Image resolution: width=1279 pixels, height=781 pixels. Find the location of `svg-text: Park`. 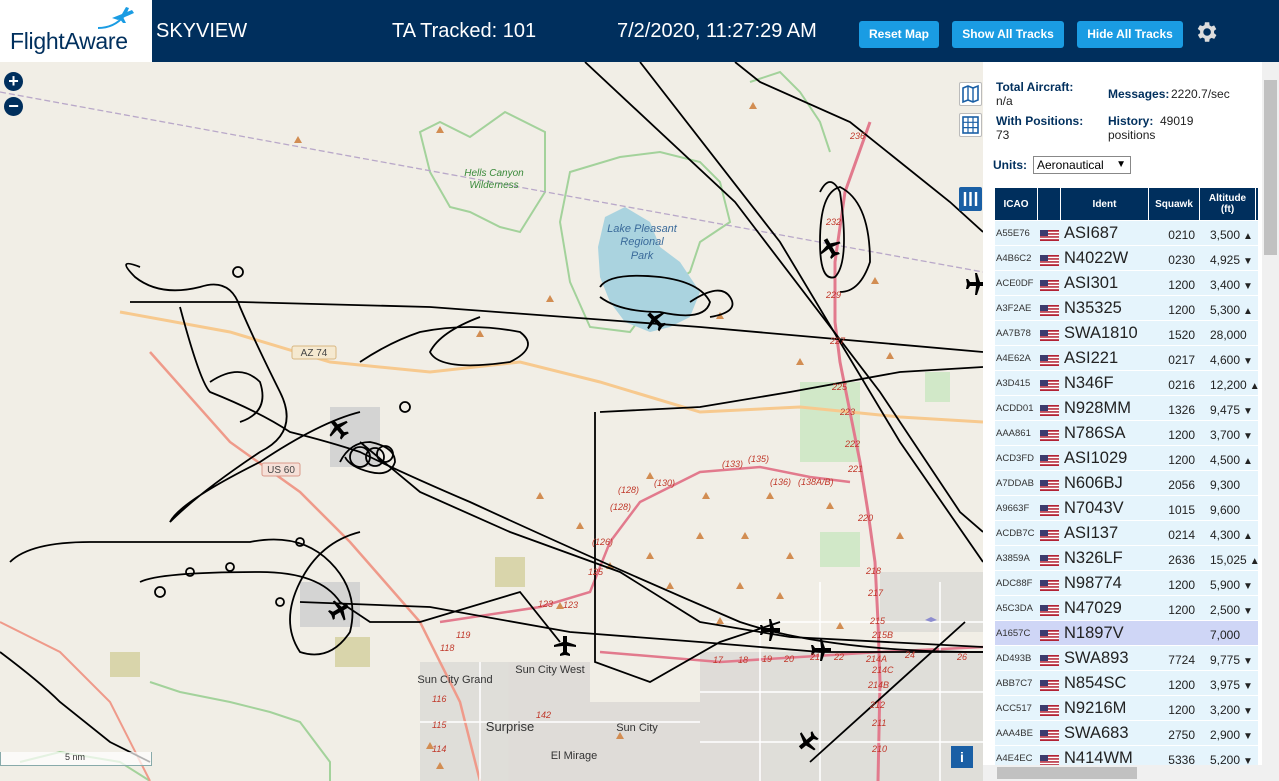

svg-text: Park is located at coordinates (642, 256).